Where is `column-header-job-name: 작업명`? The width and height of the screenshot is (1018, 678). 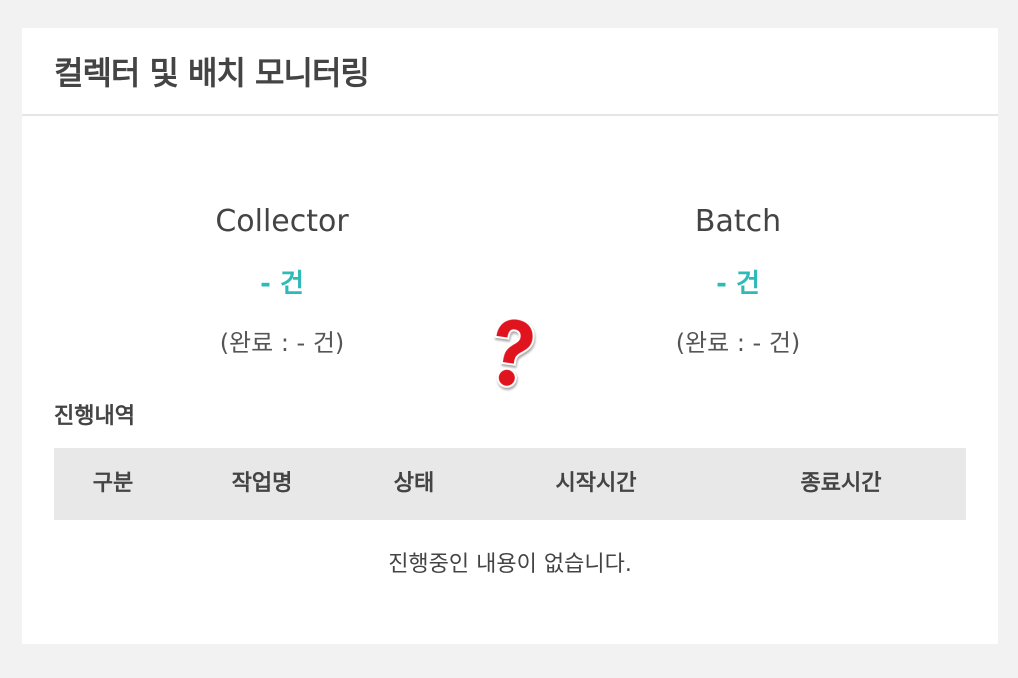
column-header-job-name: 작업명 is located at coordinates (262, 483).